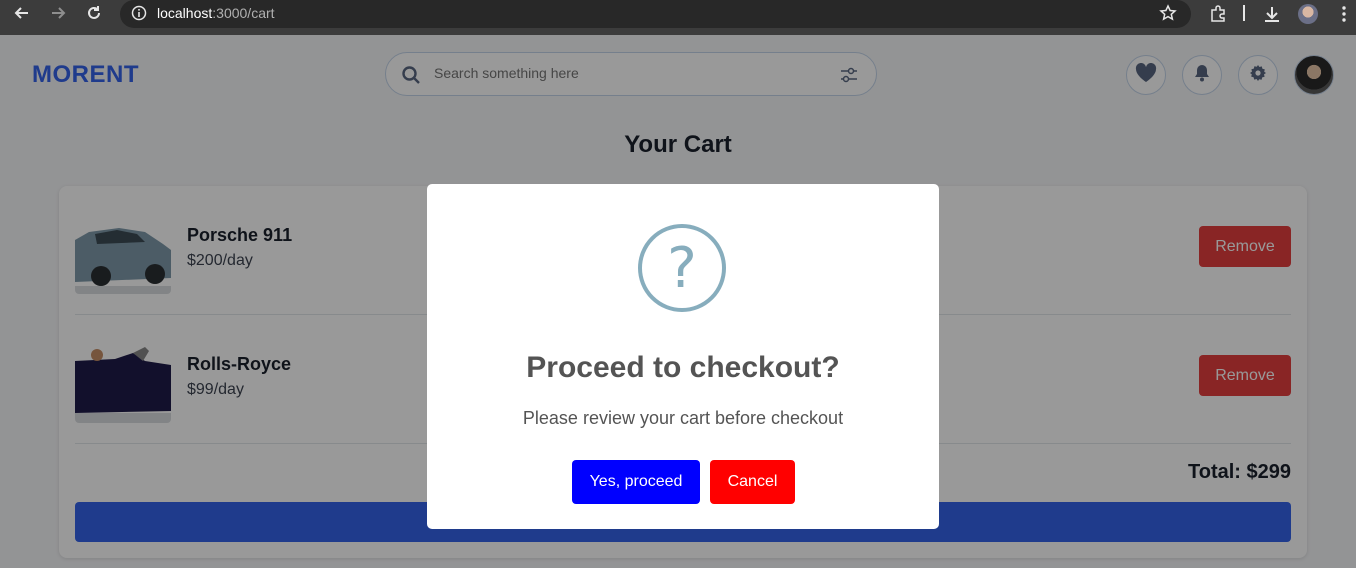 Image resolution: width=1356 pixels, height=568 pixels. Describe the element at coordinates (1344, 14) in the screenshot. I see `menu-kebab-icon` at that location.